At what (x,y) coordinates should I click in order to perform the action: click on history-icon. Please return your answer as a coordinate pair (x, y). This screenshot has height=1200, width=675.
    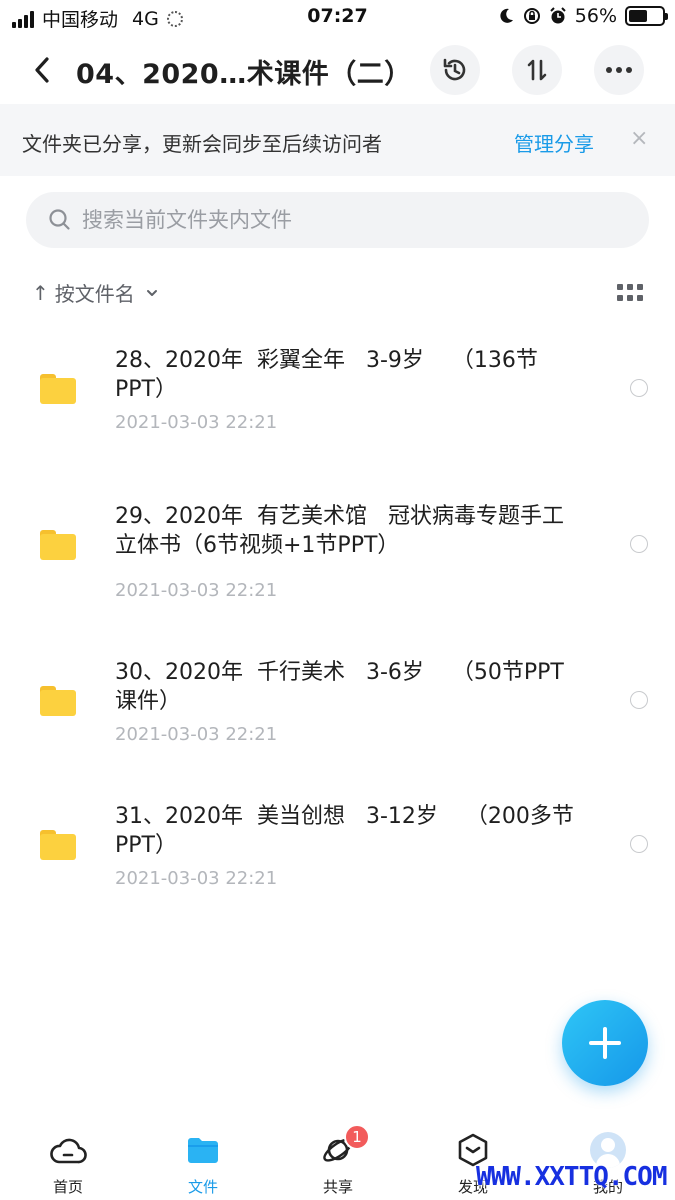
    Looking at the image, I should click on (454, 69).